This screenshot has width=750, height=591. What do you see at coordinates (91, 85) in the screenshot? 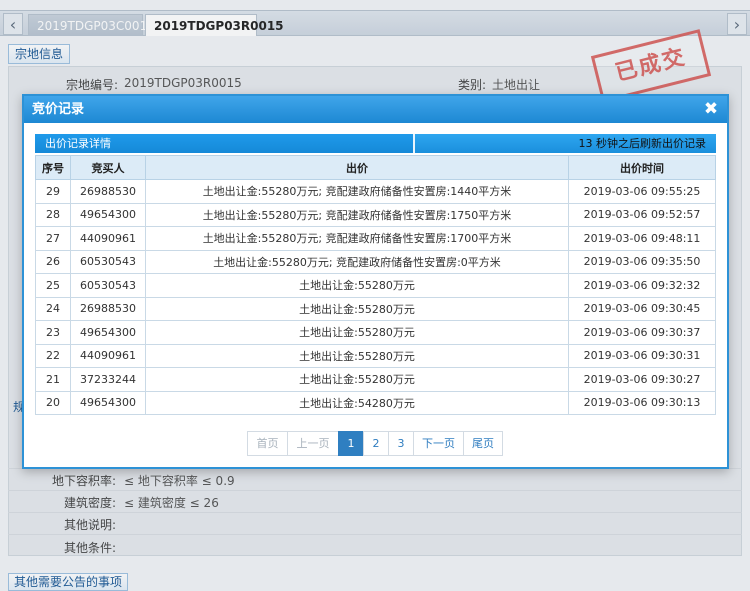
I see `parcel-no-label: 宗地编号:` at bounding box center [91, 85].